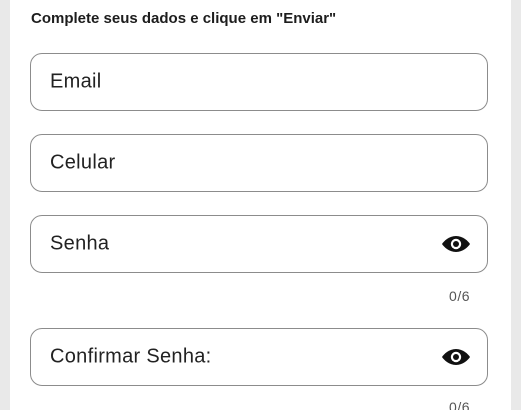 The height and width of the screenshot is (410, 521). Describe the element at coordinates (259, 82) in the screenshot. I see `email-field: Email` at that location.